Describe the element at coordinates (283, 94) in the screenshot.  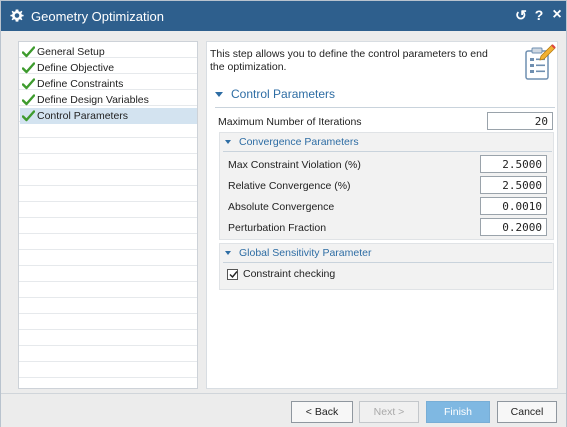
I see `section-title: Control Parameters` at that location.